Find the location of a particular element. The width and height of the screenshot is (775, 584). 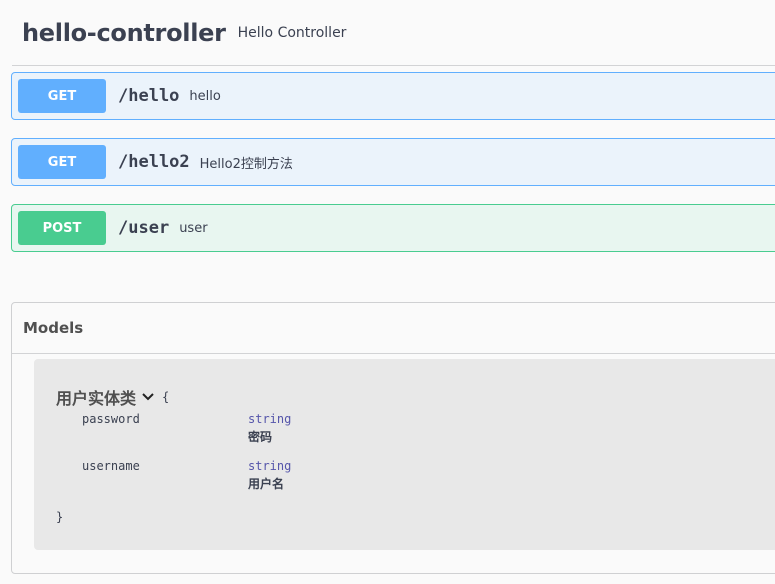

property-name-password: password is located at coordinates (111, 419).